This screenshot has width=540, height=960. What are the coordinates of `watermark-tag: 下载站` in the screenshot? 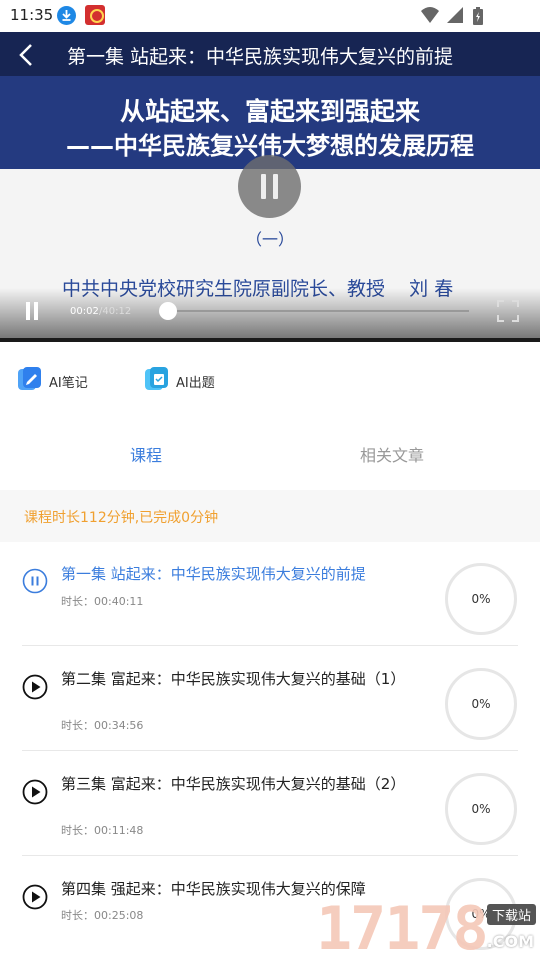 It's located at (511, 914).